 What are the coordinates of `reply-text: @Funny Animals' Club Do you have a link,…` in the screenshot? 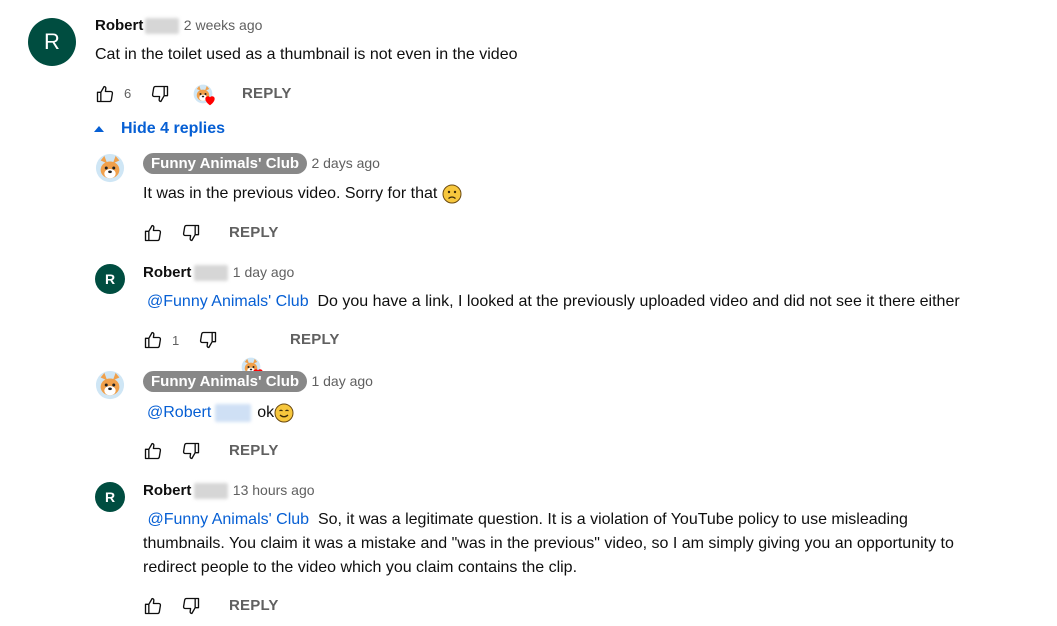 It's located at (553, 302).